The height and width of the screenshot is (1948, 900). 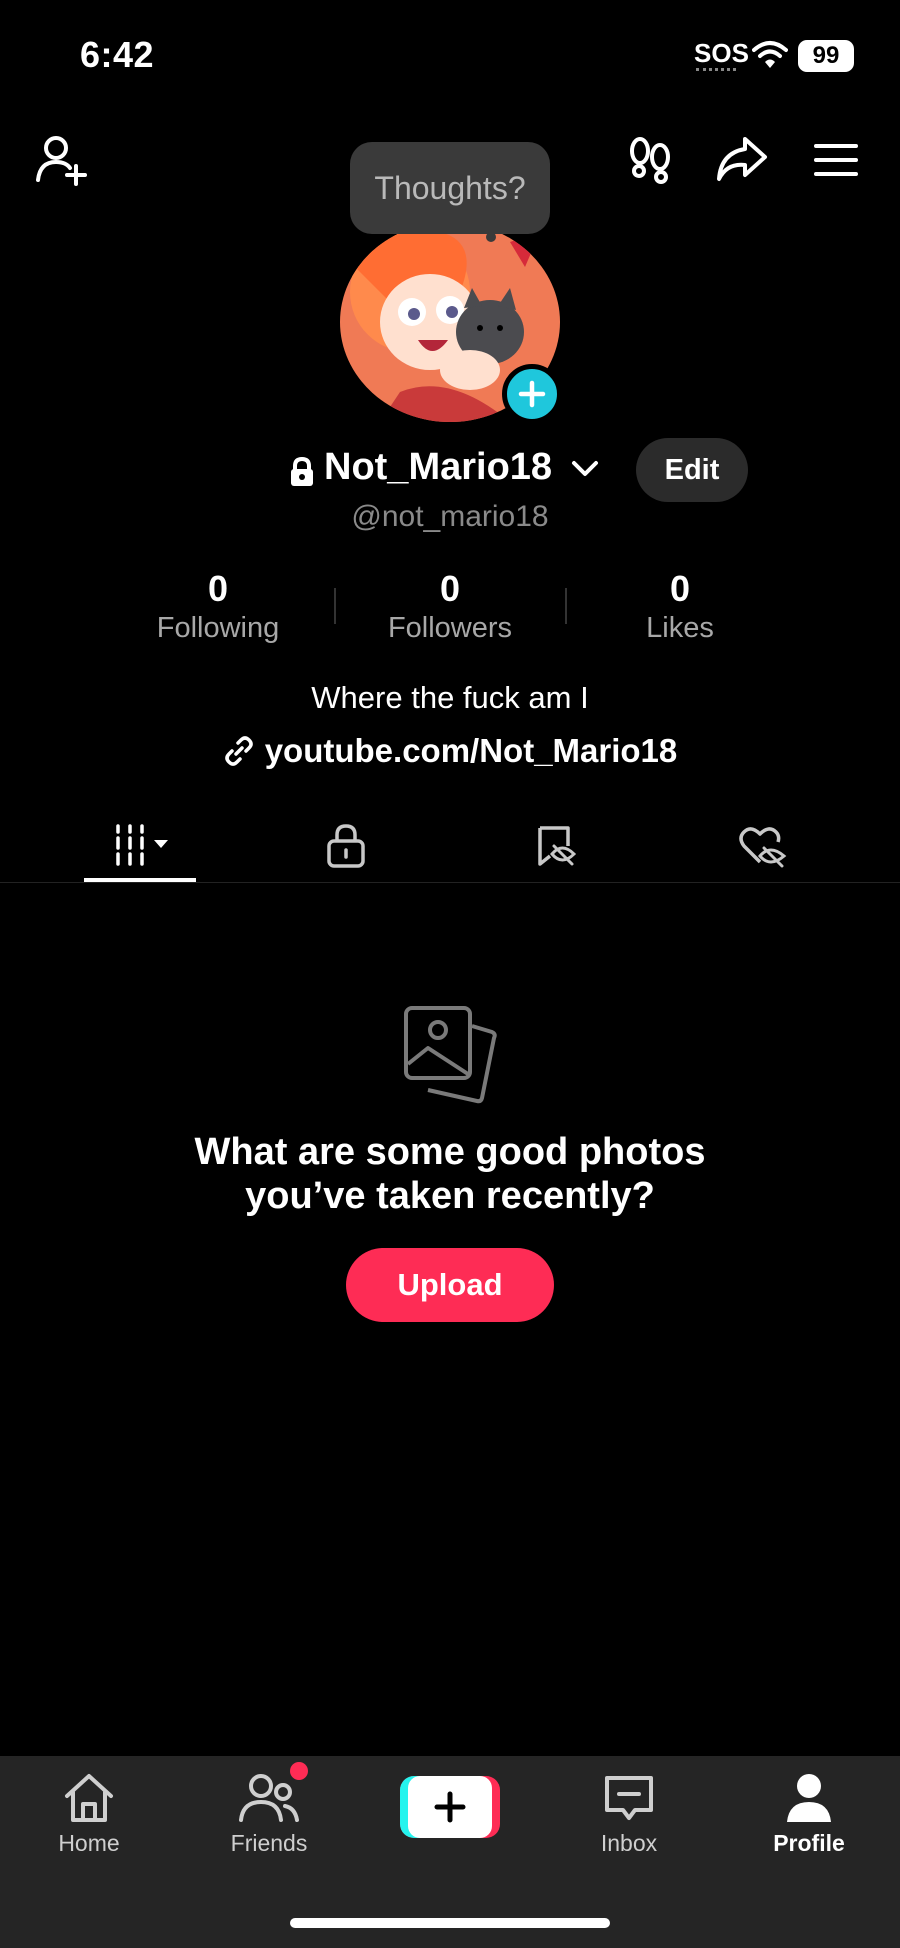 I want to click on profile-link: youtube.com/Not_Mario18, so click(x=450, y=751).